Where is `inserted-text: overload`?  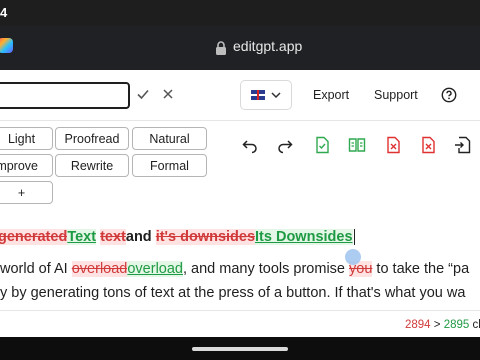
inserted-text: overload is located at coordinates (155, 269).